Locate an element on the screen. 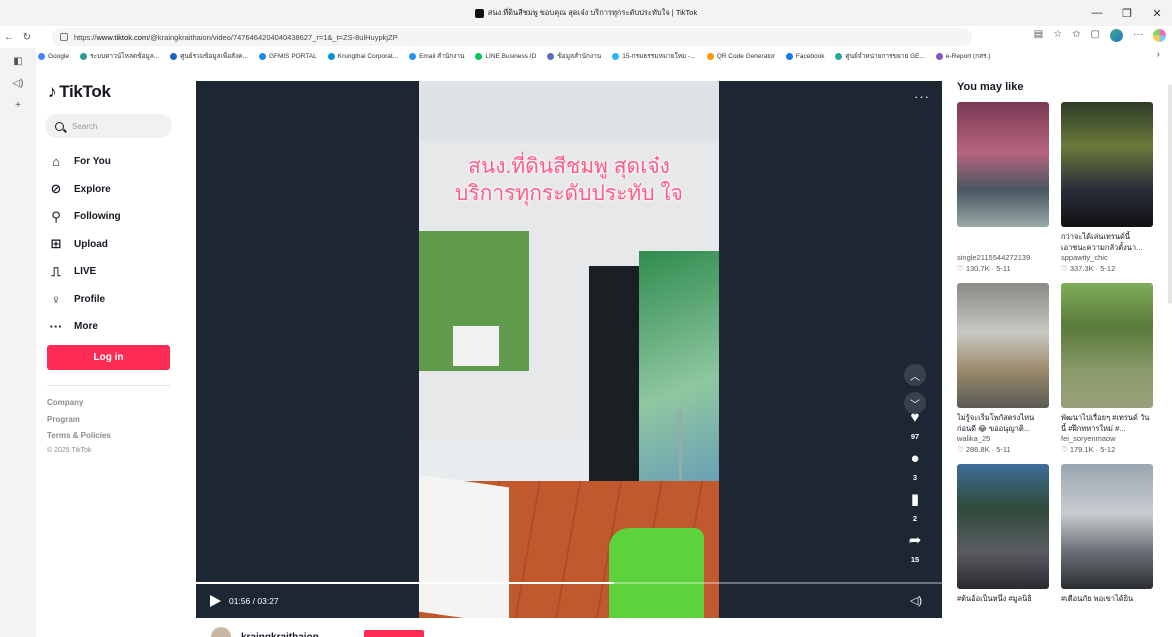 The width and height of the screenshot is (1172, 637). footer-link-program: Program is located at coordinates (79, 420).